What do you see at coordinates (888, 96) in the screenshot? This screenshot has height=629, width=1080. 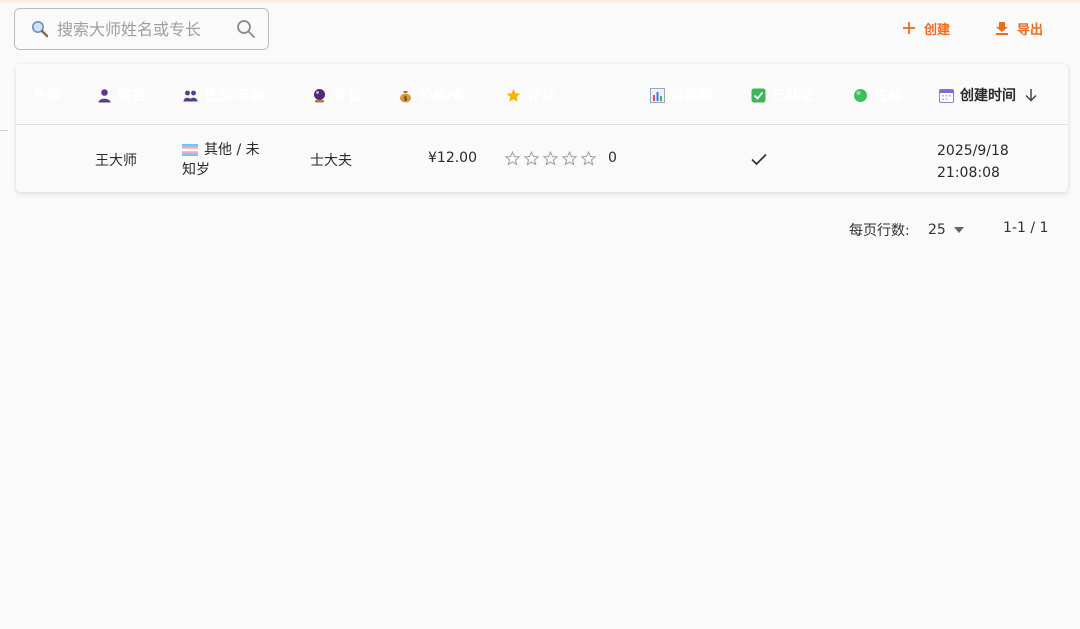 I see `column-label: 在线` at bounding box center [888, 96].